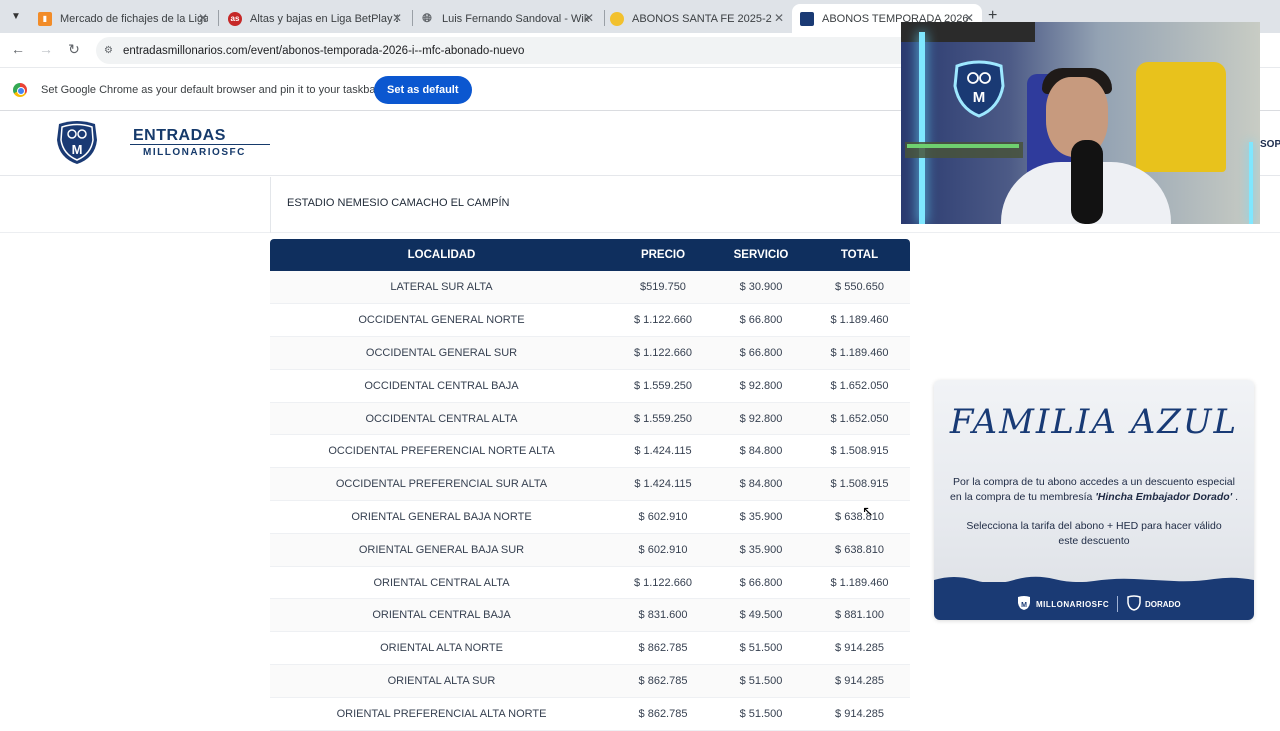 This screenshot has width=1280, height=731. I want to click on cell-localidad: OCCIDENTAL GENERAL NORTE, so click(441, 320).